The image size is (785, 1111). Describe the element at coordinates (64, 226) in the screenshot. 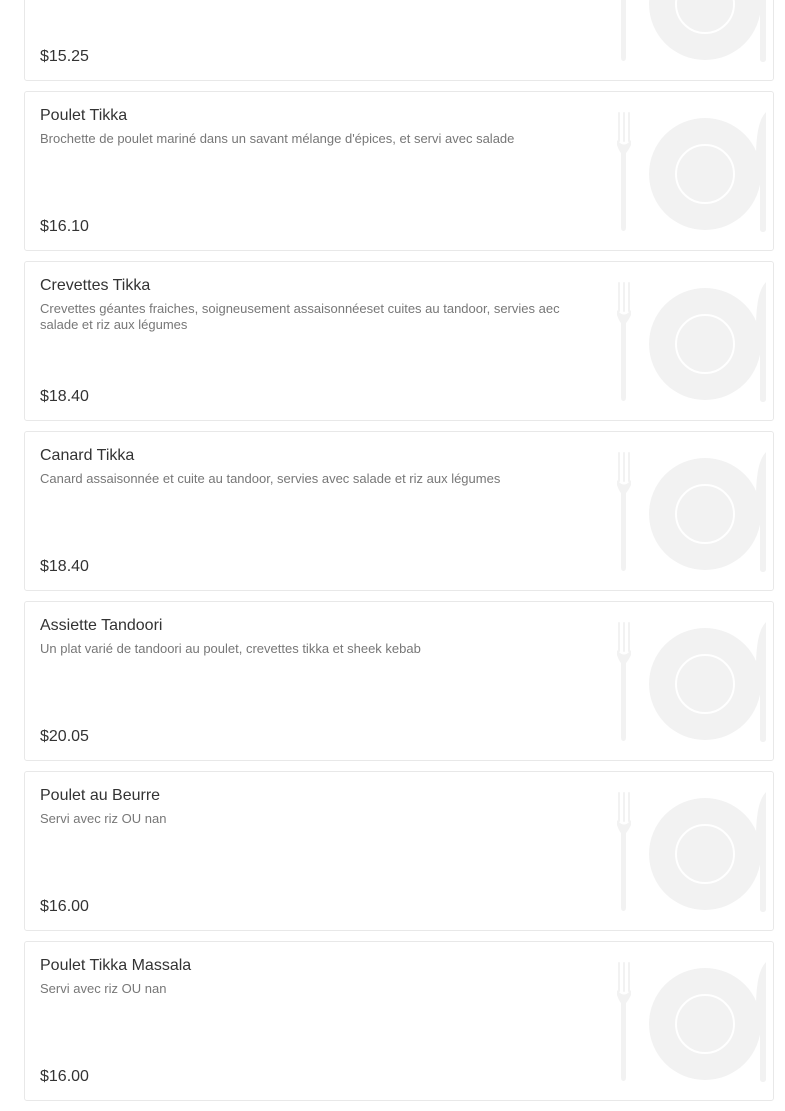

I see `menu-item-price: $16.10` at that location.